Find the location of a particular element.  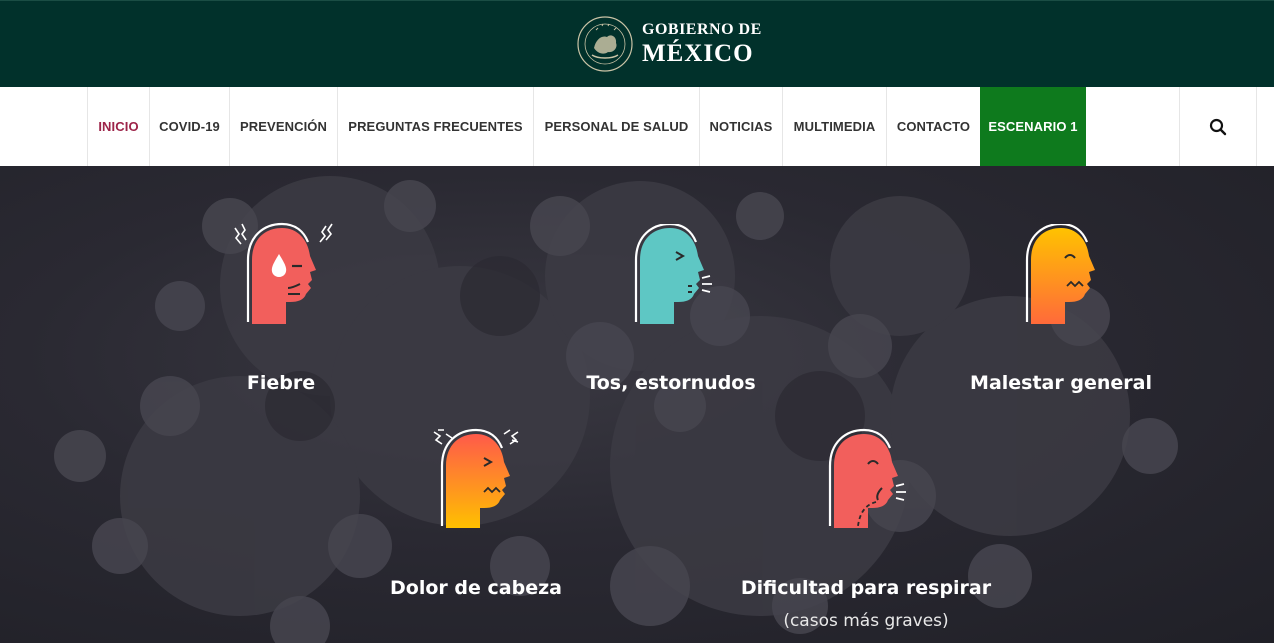

symptom-label-dificultad: Dificultad para respirar is located at coordinates (866, 588).